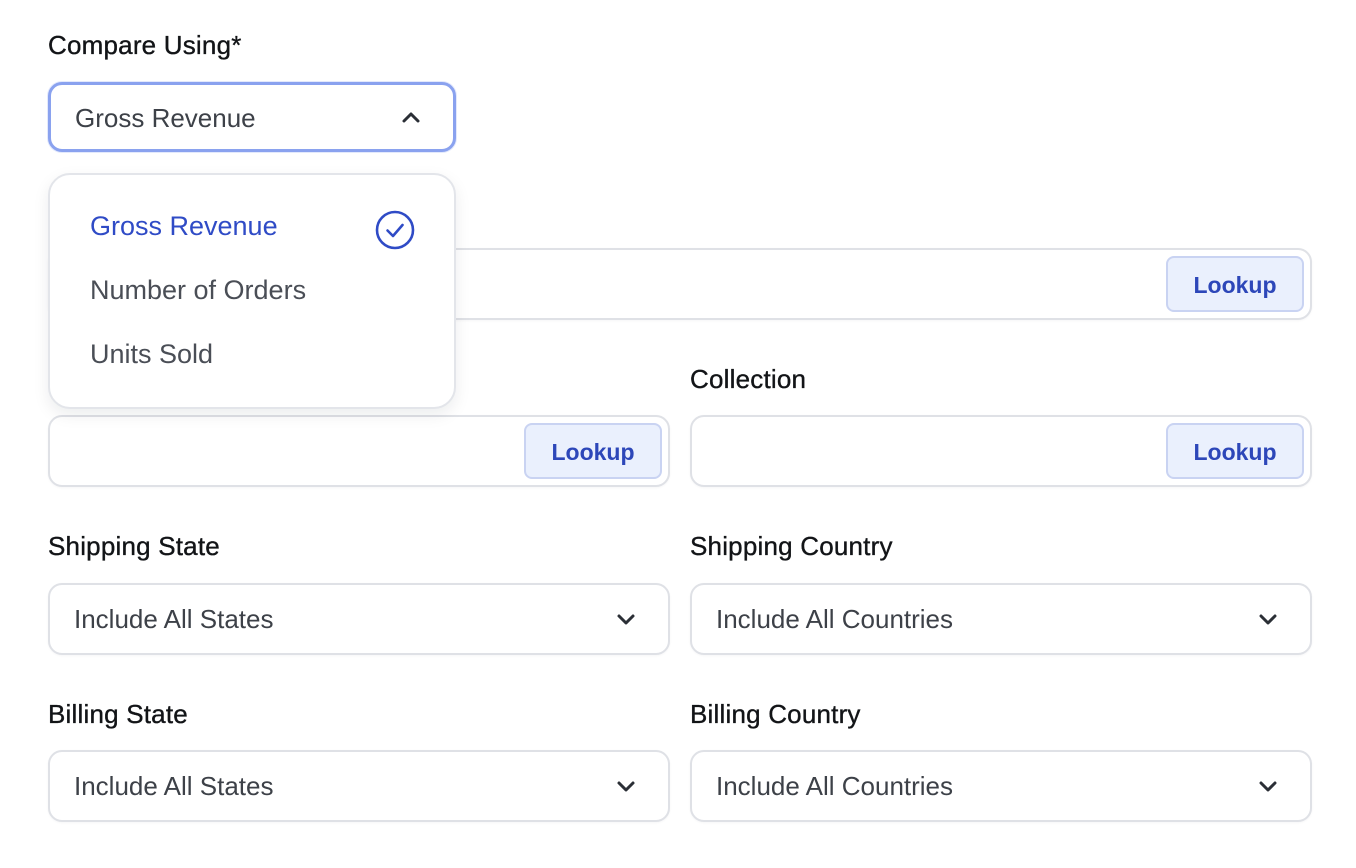  Describe the element at coordinates (145, 45) in the screenshot. I see `compare-using-label: Compare Using*` at that location.